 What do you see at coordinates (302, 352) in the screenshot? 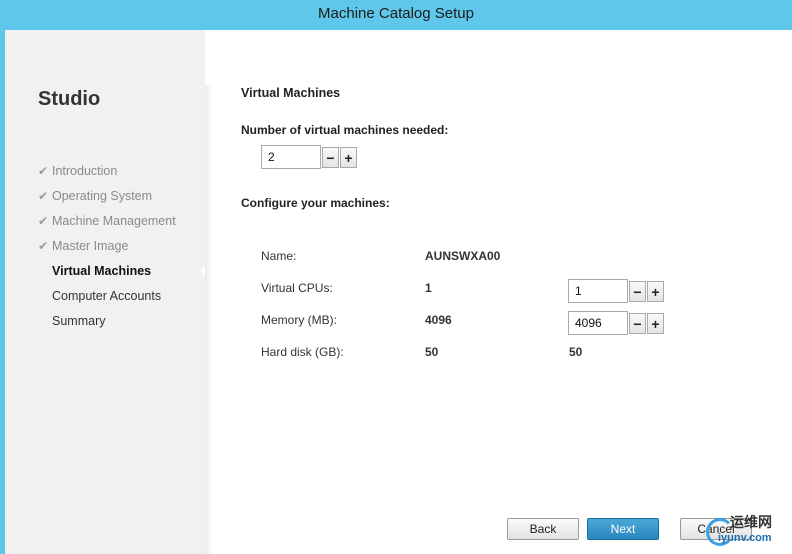
I see `hard-disk-label: Hard disk (GB):` at bounding box center [302, 352].